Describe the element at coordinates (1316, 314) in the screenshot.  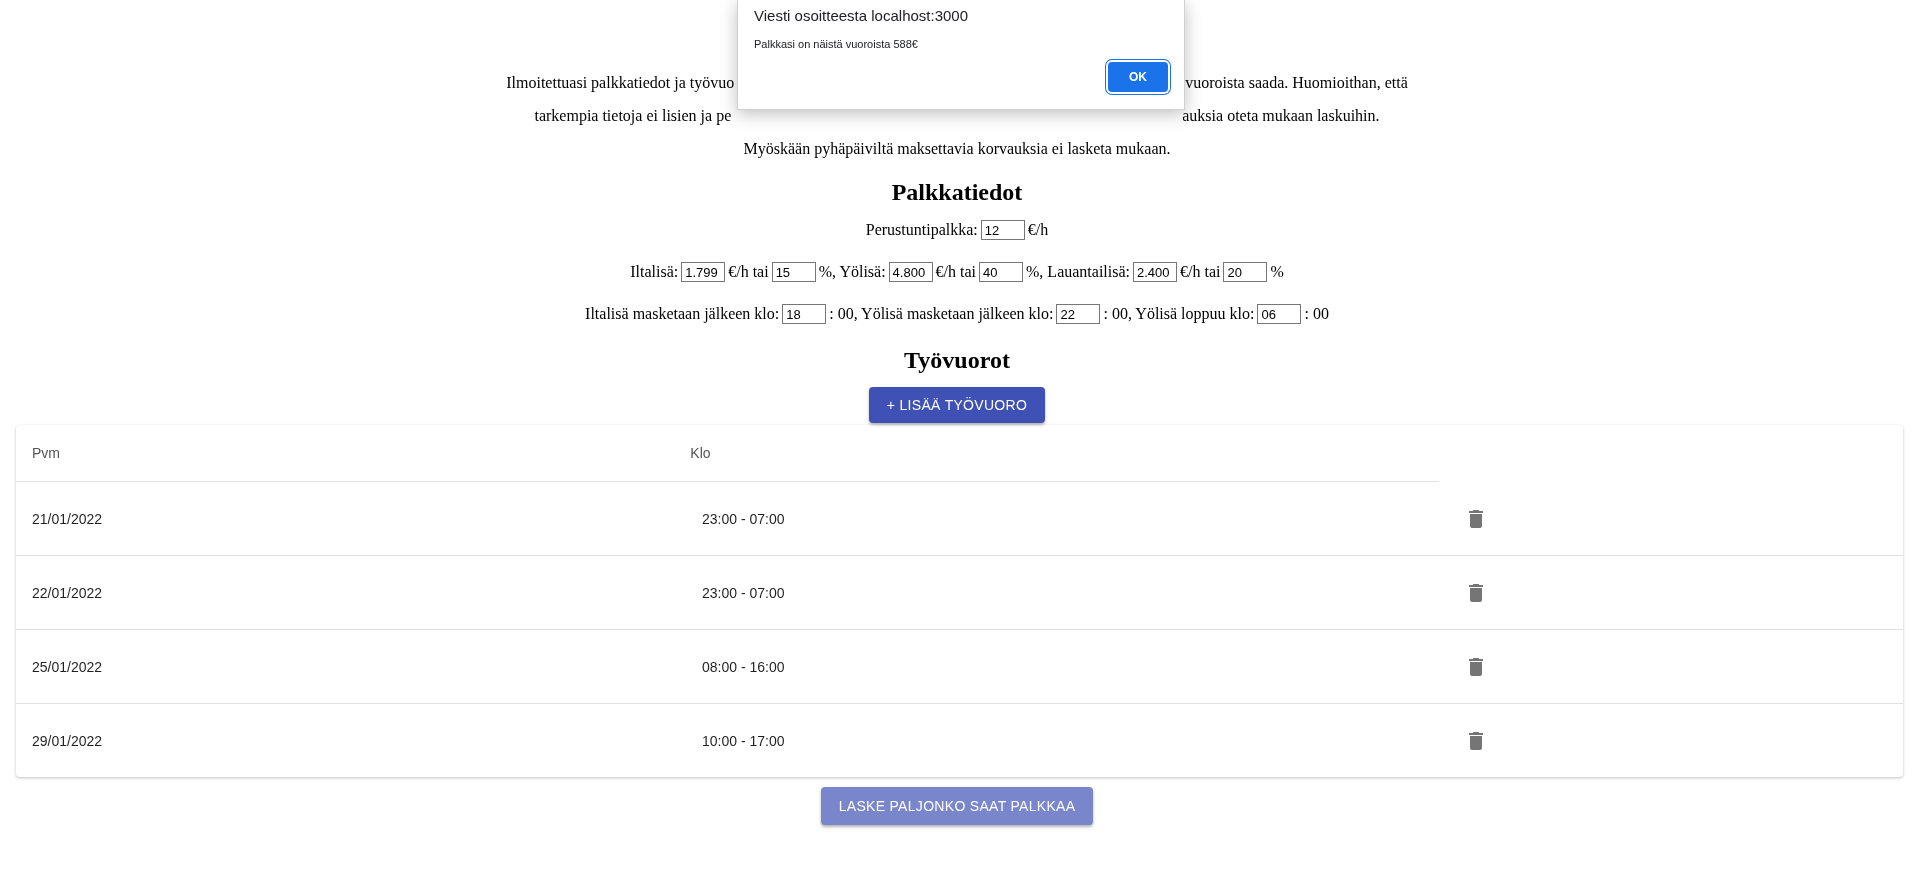
I see `field-label: : 00` at that location.